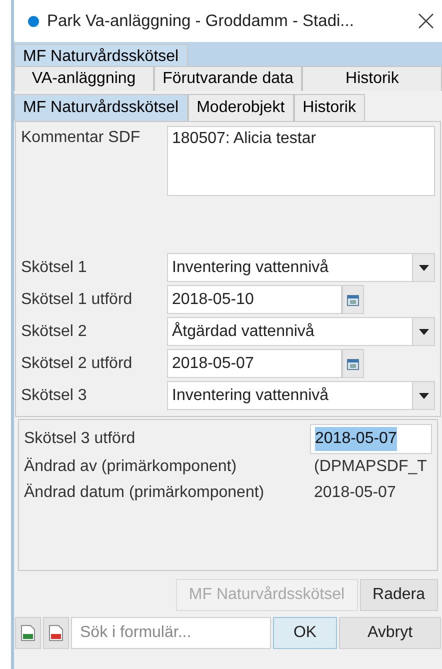 This screenshot has height=669, width=442. I want to click on comment-field: 180507: Alicia testar, so click(301, 161).